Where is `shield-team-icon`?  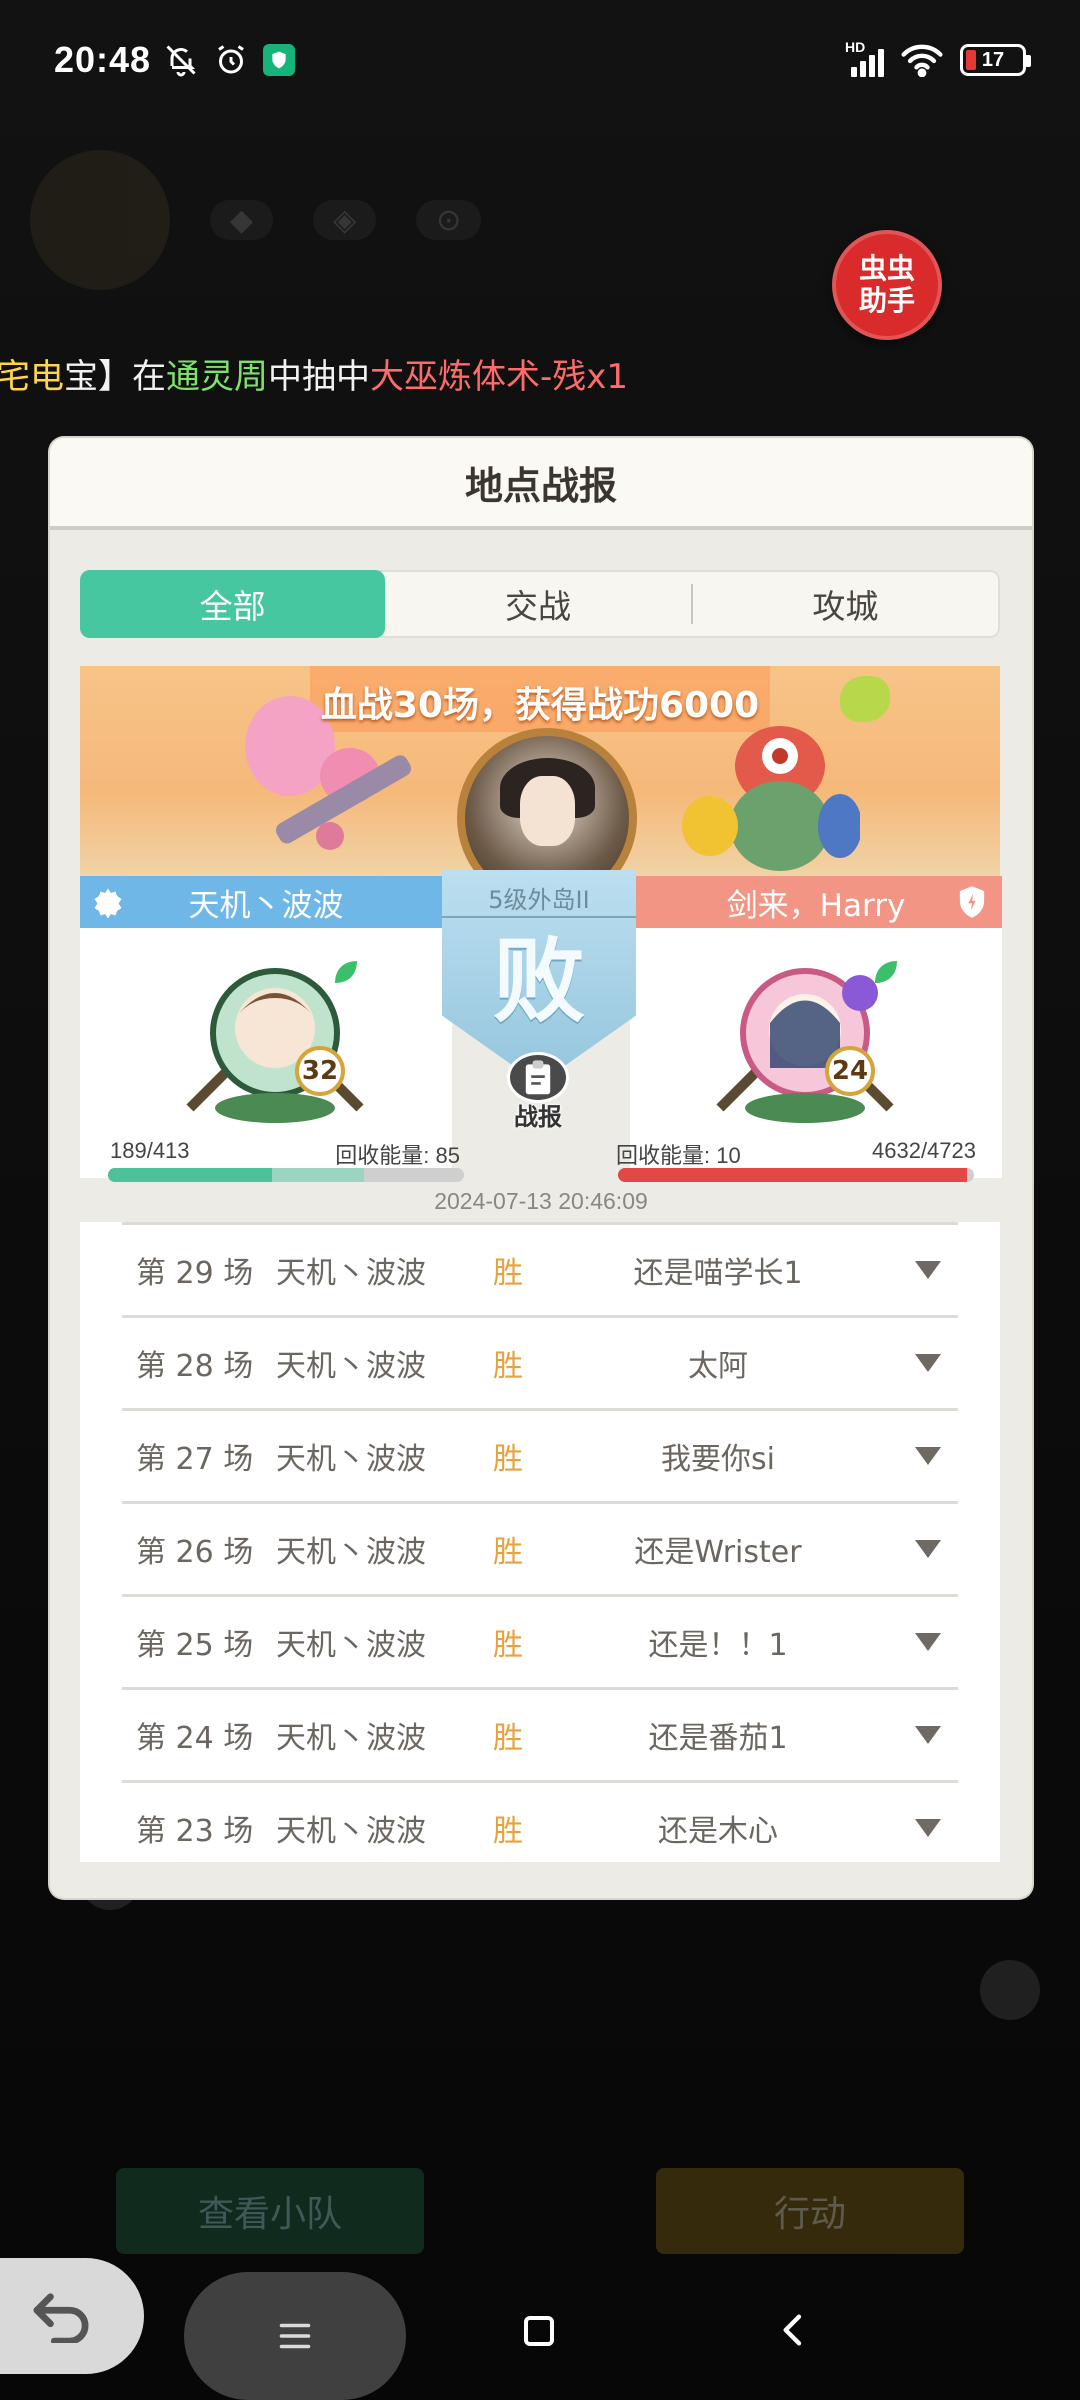 shield-team-icon is located at coordinates (972, 902).